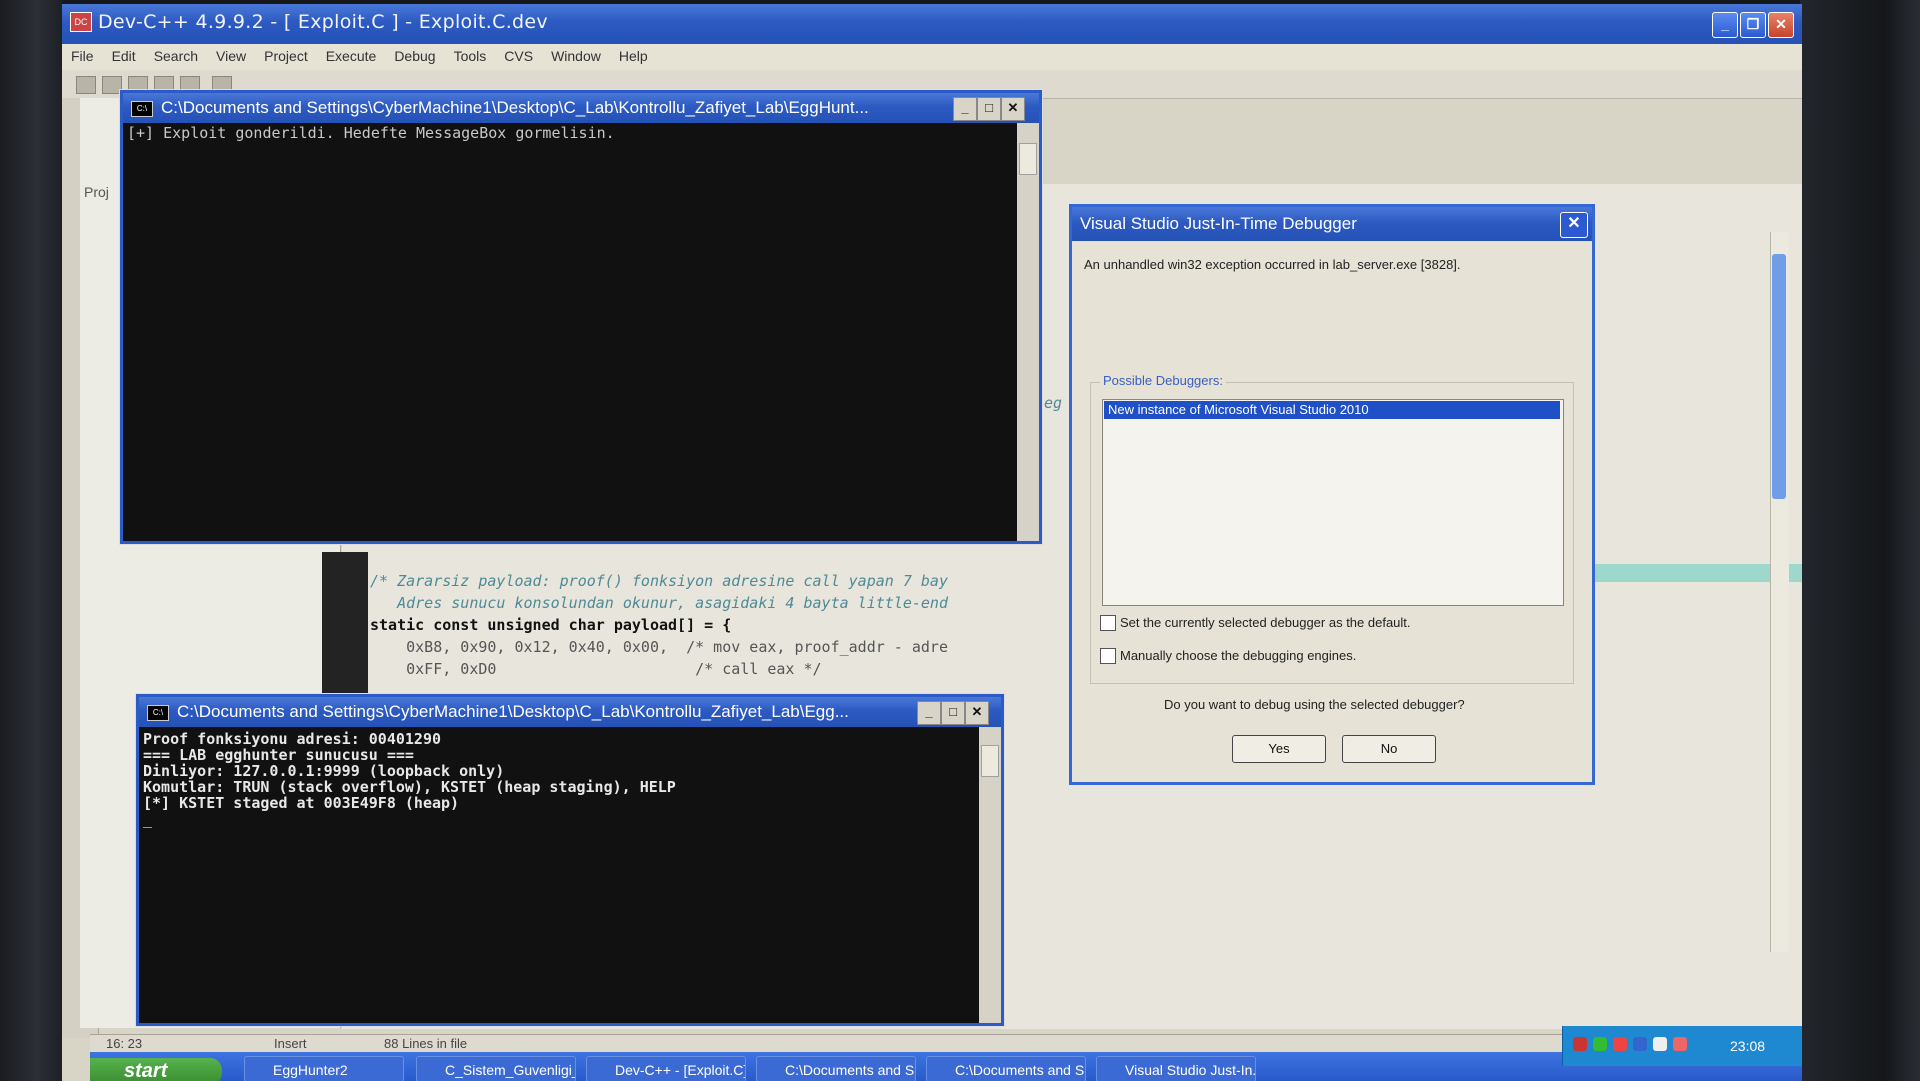 This screenshot has height=1081, width=1920. What do you see at coordinates (156, 1069) in the screenshot?
I see `start-button: start` at bounding box center [156, 1069].